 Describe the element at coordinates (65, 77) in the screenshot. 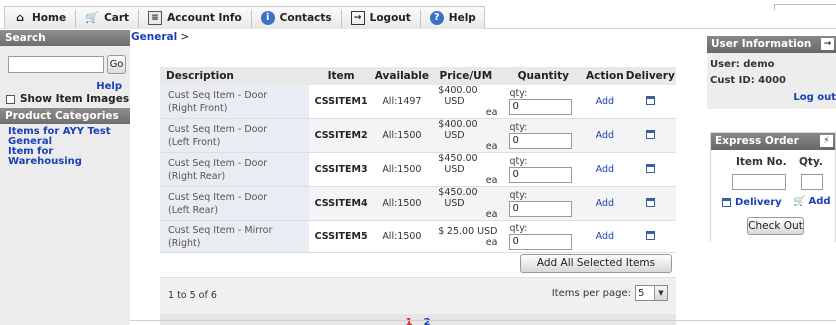

I see `search-panel: Go Help Show Item Images` at that location.